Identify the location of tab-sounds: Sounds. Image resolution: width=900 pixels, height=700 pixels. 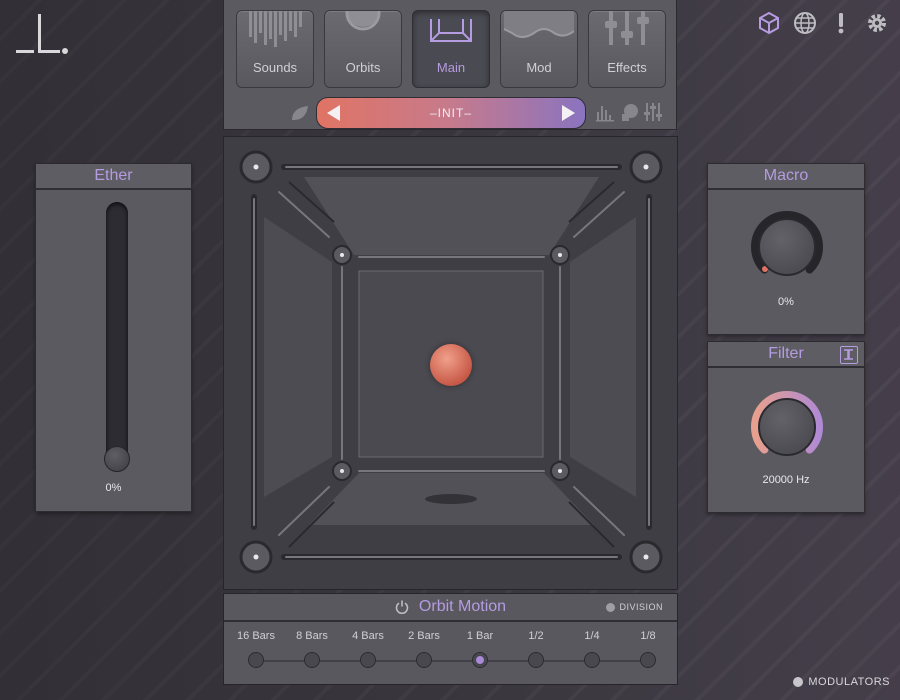
(275, 49).